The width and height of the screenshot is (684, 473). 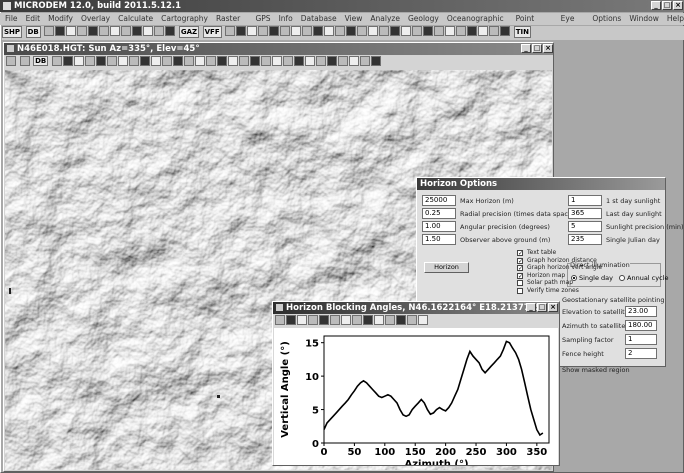 I want to click on menu-file: File, so click(x=11, y=19).